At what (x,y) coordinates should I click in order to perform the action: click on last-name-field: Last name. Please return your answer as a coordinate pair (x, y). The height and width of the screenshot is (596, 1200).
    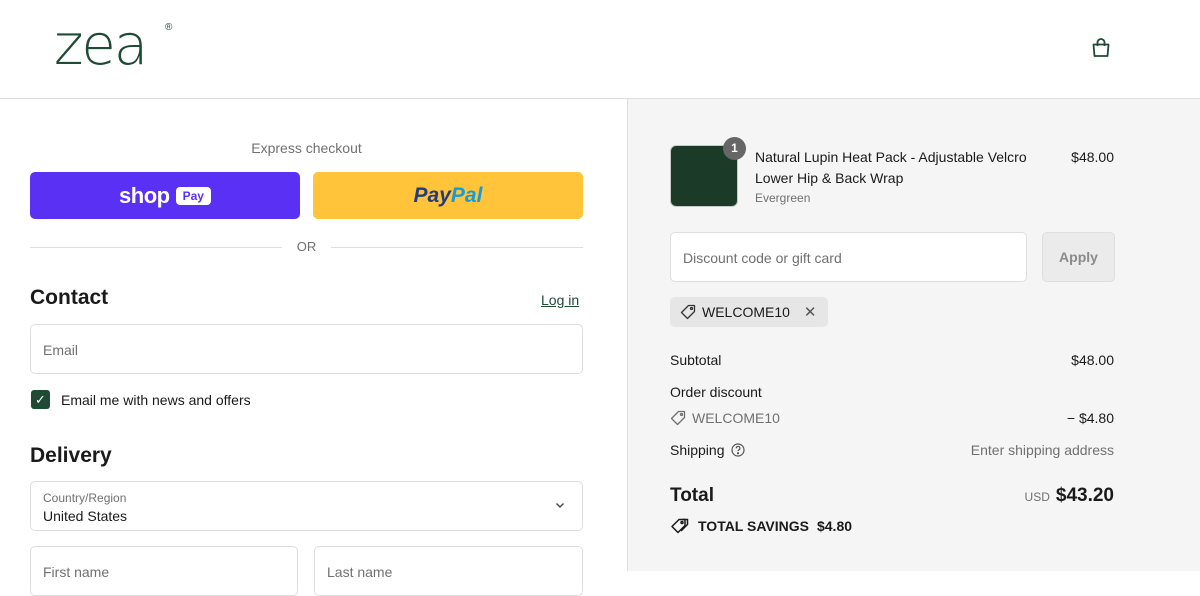
    Looking at the image, I should click on (448, 571).